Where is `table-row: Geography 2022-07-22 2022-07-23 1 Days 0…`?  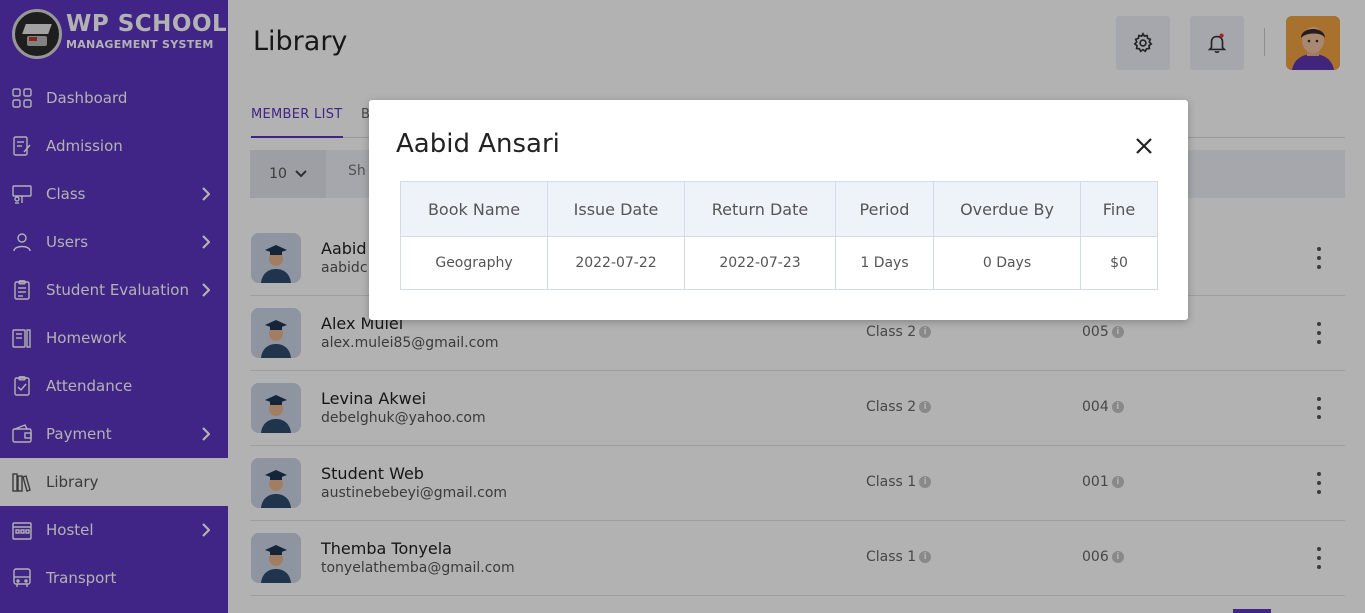
table-row: Geography 2022-07-22 2022-07-23 1 Days 0… is located at coordinates (779, 263).